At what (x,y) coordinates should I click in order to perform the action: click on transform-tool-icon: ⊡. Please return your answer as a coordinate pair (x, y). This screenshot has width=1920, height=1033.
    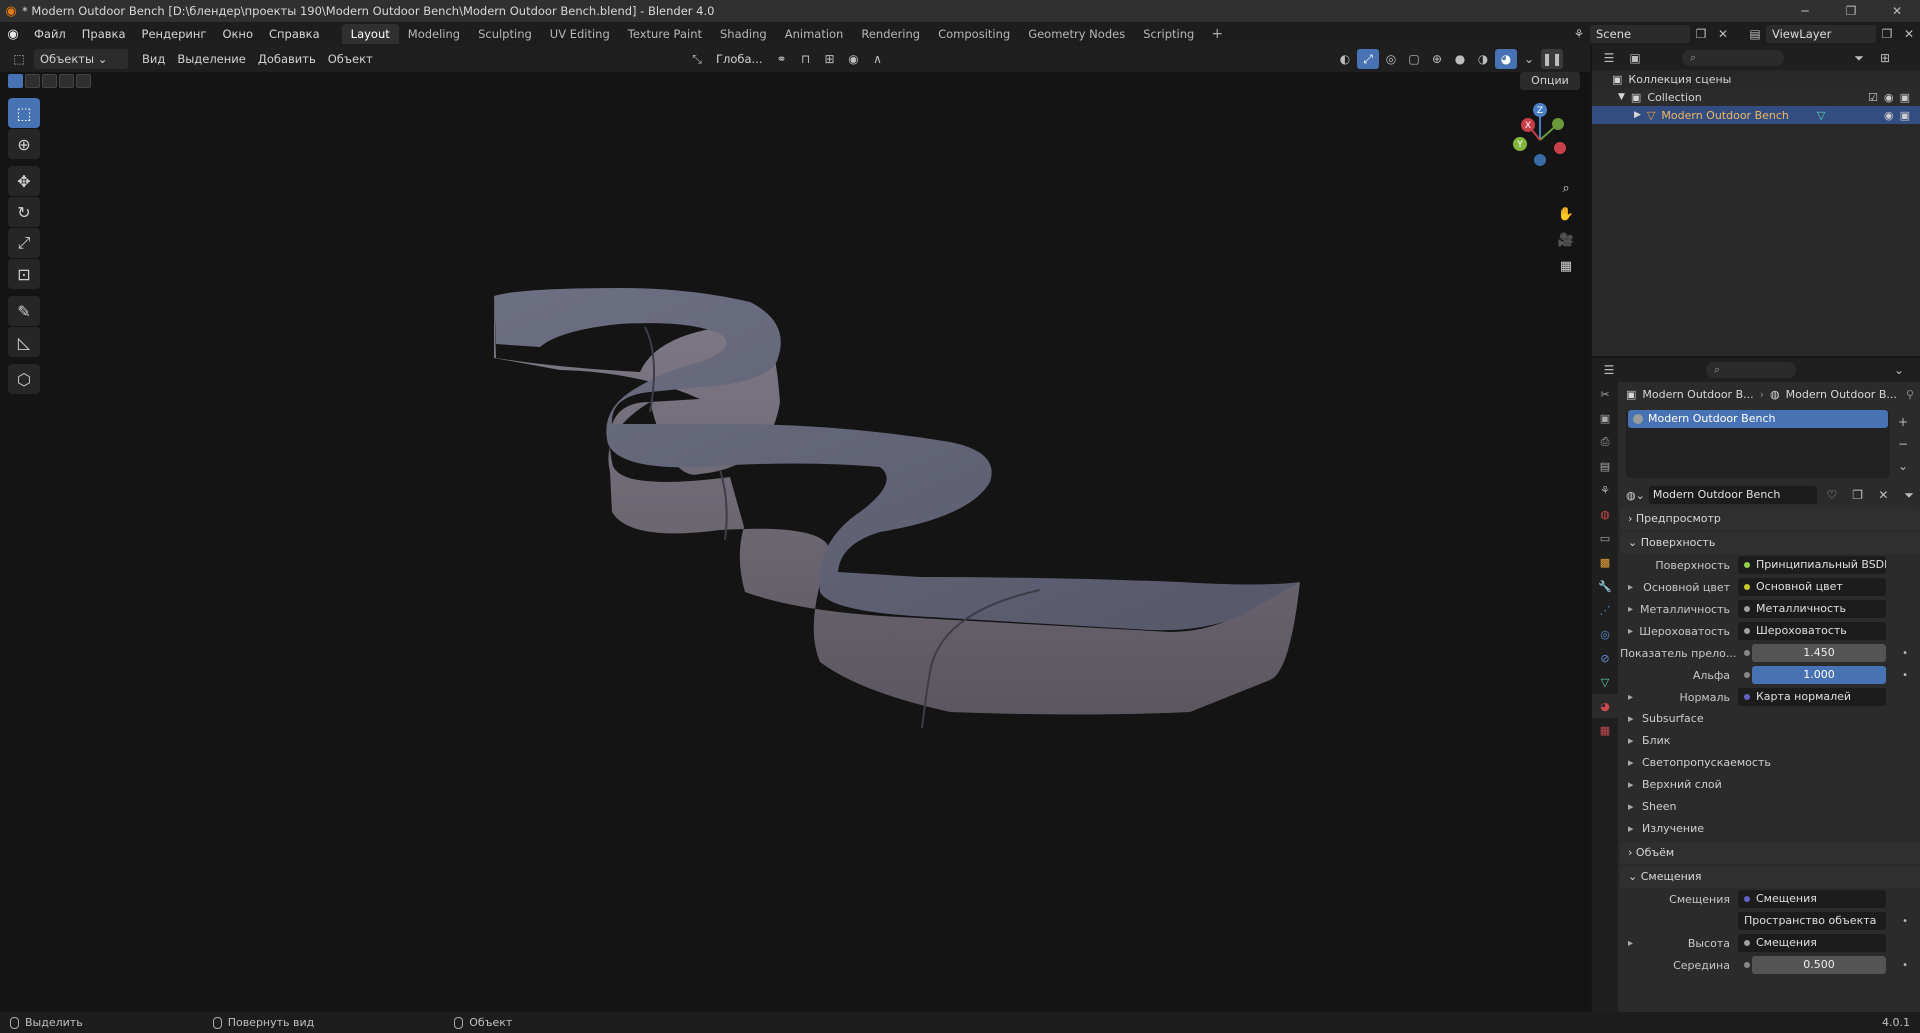
    Looking at the image, I should click on (24, 274).